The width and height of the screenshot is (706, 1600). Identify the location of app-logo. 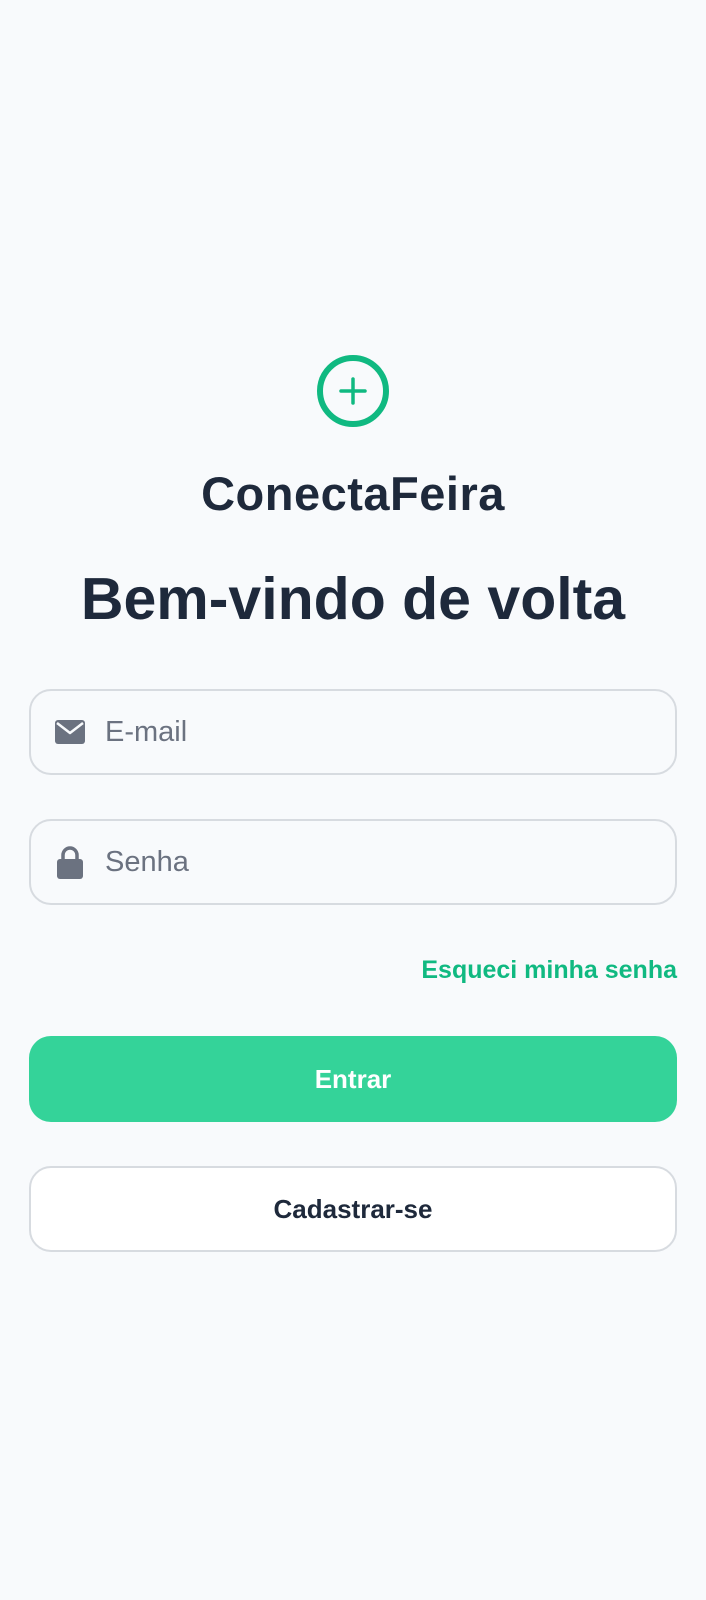
(353, 391).